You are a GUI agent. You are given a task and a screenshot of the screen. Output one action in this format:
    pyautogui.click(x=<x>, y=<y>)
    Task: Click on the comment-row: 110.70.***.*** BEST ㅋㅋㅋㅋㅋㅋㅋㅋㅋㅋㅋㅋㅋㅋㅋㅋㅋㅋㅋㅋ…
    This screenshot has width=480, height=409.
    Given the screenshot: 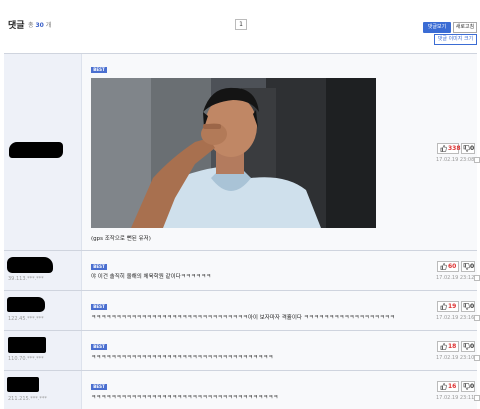 What is the action you would take?
    pyautogui.click(x=242, y=351)
    